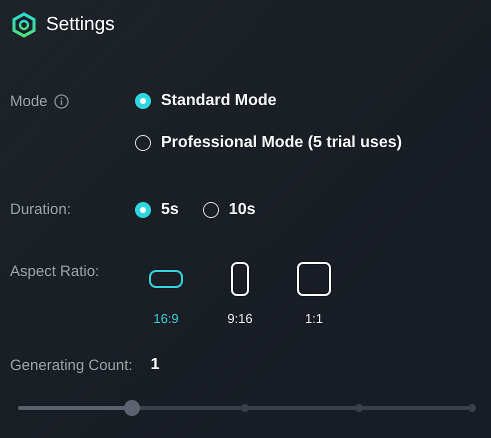 The image size is (491, 438). What do you see at coordinates (61, 101) in the screenshot?
I see `info-icon` at bounding box center [61, 101].